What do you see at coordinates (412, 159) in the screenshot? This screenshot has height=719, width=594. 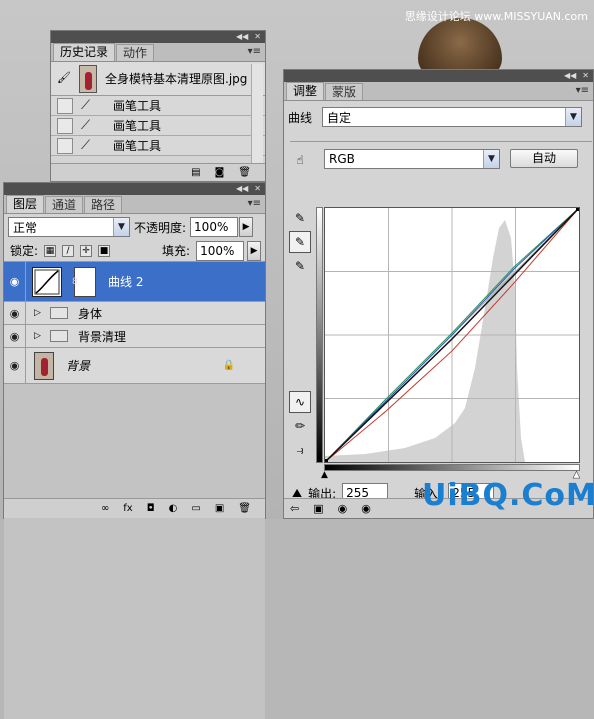 I see `channel-select: RGB ▼` at bounding box center [412, 159].